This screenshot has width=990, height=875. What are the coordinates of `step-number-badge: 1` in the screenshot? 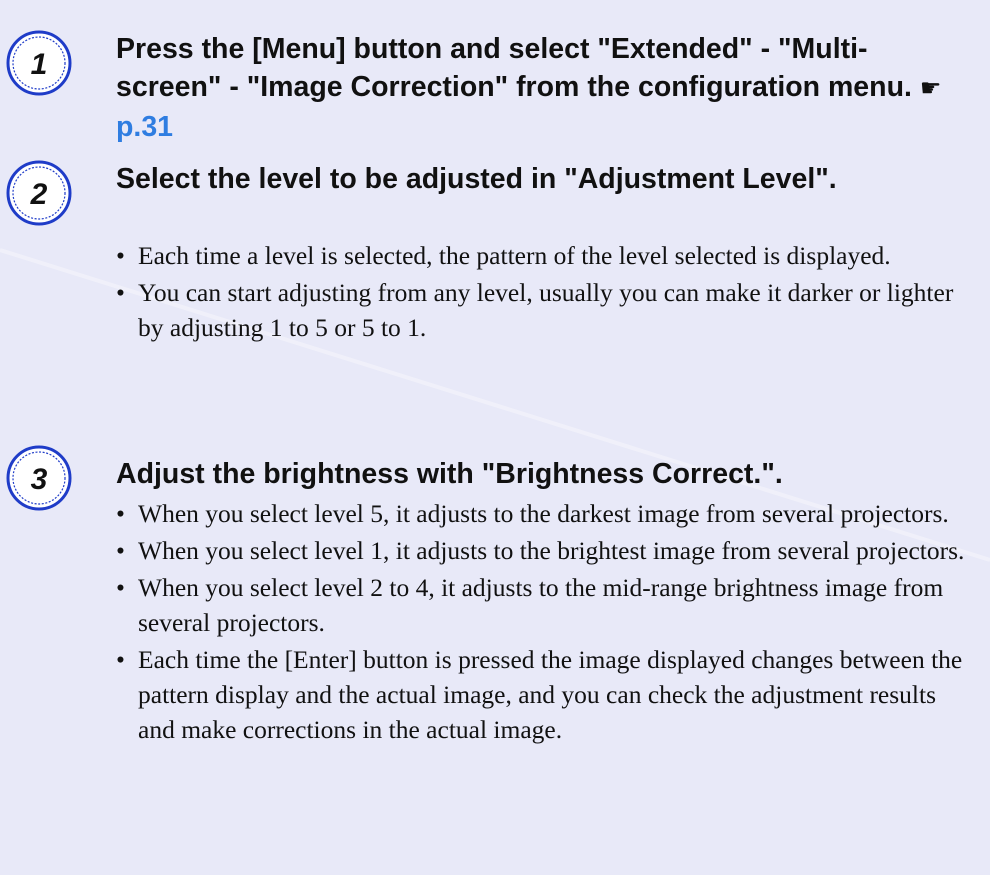 It's located at (39, 63).